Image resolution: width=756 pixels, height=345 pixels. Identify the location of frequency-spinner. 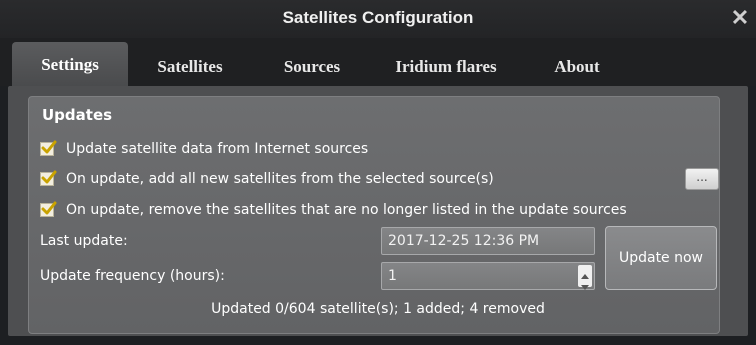
(585, 277).